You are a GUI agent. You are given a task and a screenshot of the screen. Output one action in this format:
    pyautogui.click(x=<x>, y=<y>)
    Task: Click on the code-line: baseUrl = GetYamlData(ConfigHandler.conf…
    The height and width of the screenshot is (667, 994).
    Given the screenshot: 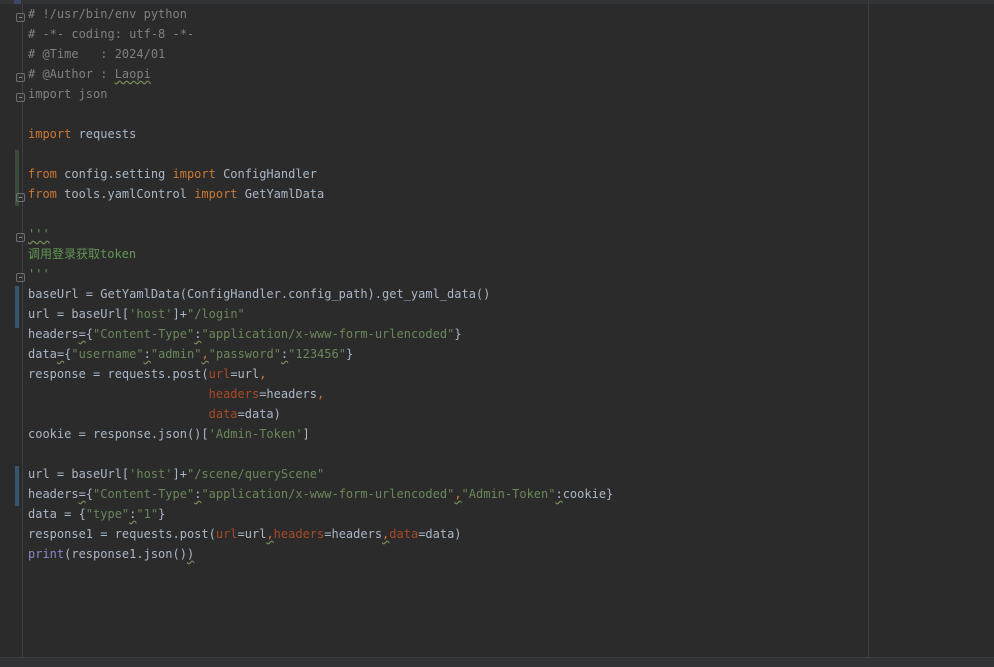 What is the action you would take?
    pyautogui.click(x=320, y=294)
    